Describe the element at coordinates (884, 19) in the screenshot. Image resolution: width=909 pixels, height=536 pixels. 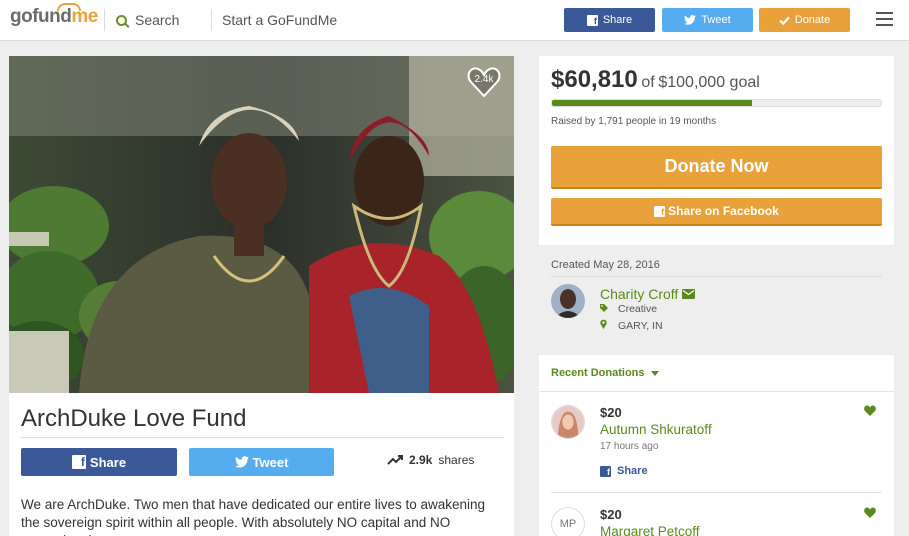
I see `hamburger-menu-icon` at that location.